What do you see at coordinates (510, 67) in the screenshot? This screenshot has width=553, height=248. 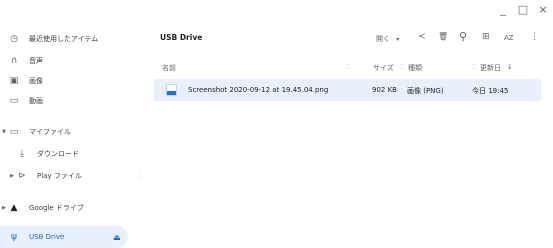 I see `sort-arrow-icon: ↓` at bounding box center [510, 67].